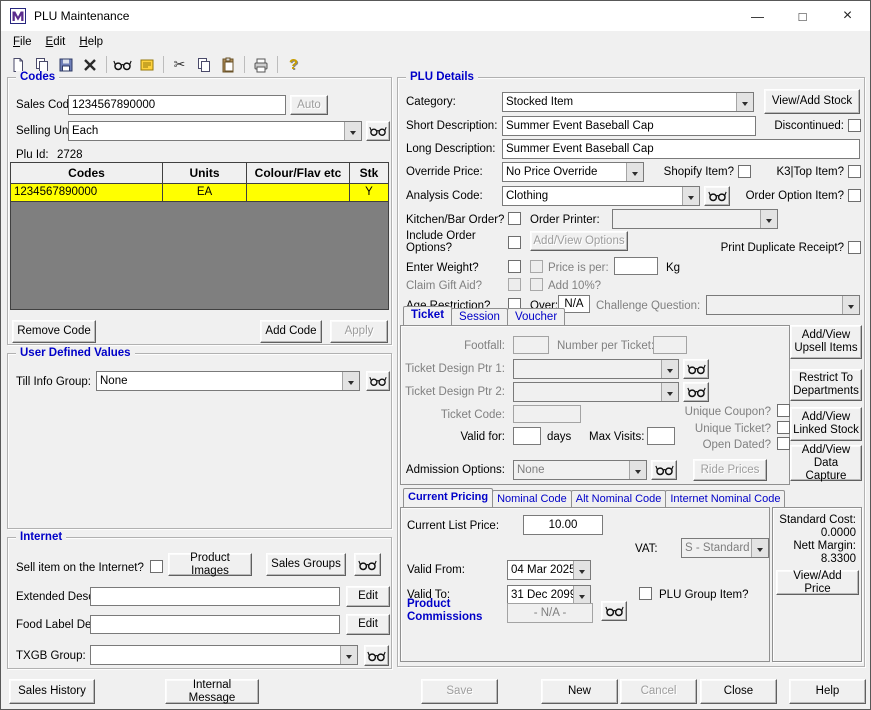 This screenshot has height=710, width=871. I want to click on paste-button, so click(227, 65).